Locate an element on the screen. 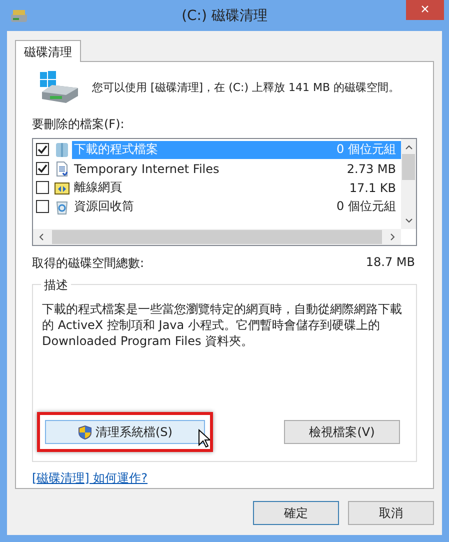  cancel-button: 取消 is located at coordinates (391, 513).